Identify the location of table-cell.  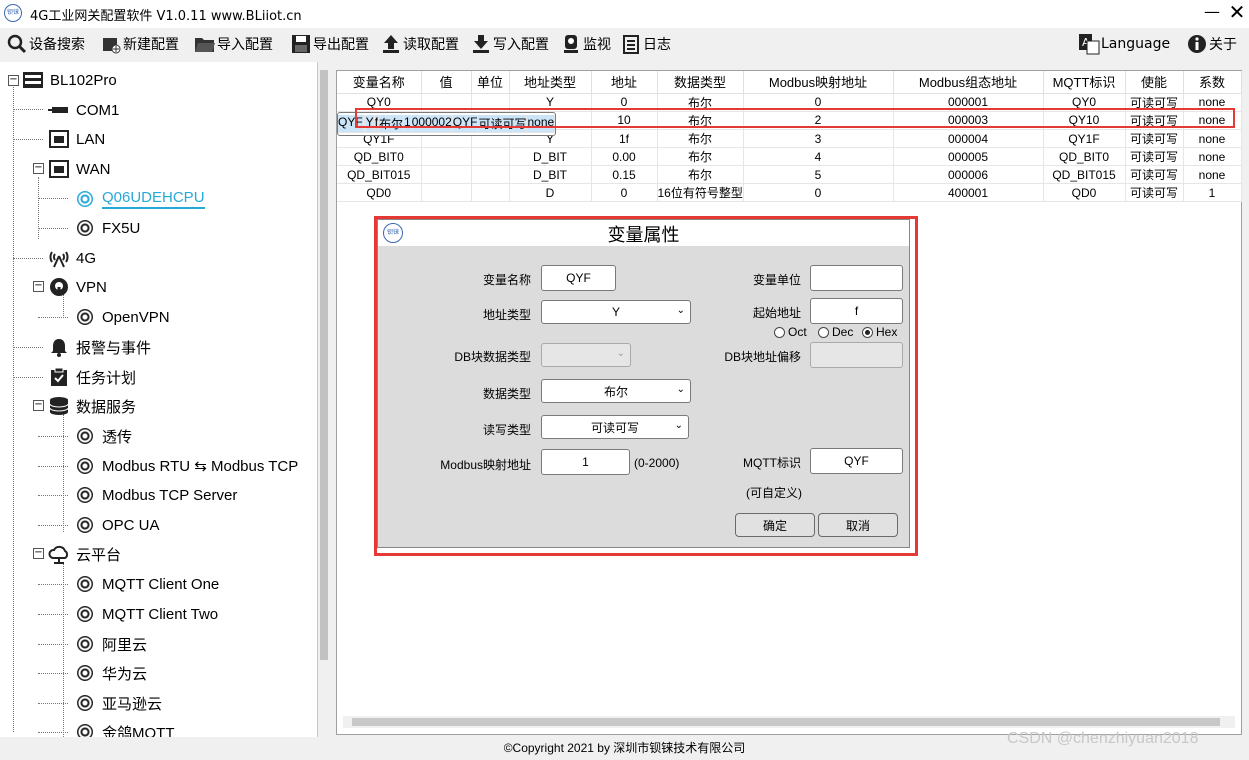
(490, 174).